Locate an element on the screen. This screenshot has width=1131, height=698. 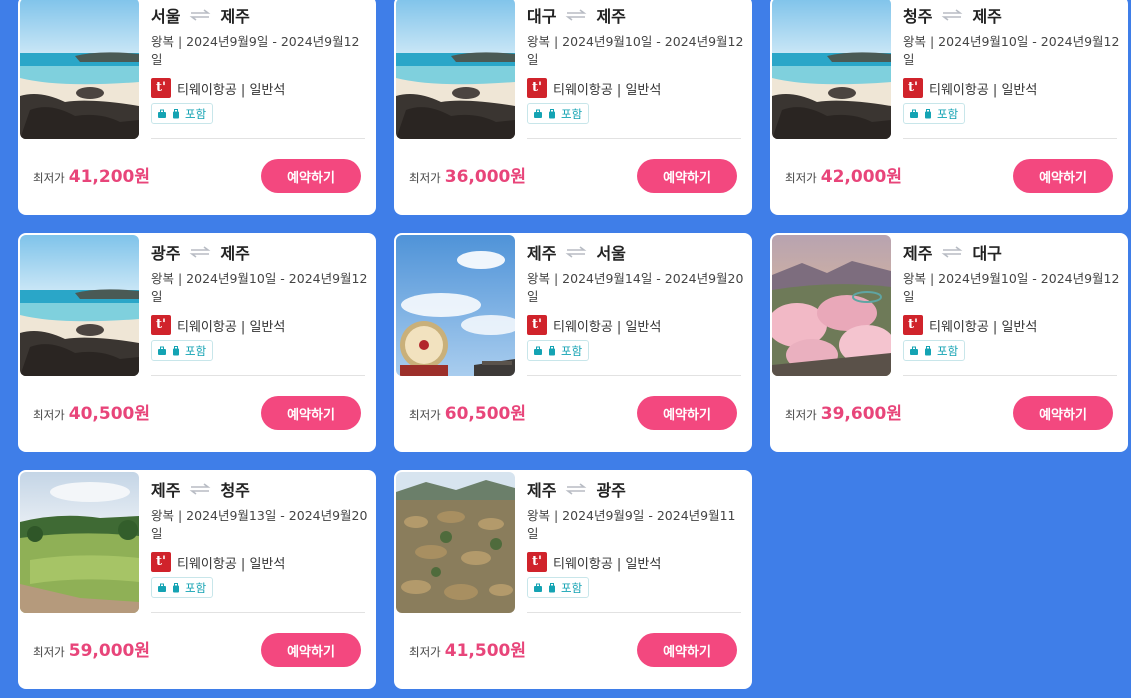
price-value: 41,200원 is located at coordinates (109, 177).